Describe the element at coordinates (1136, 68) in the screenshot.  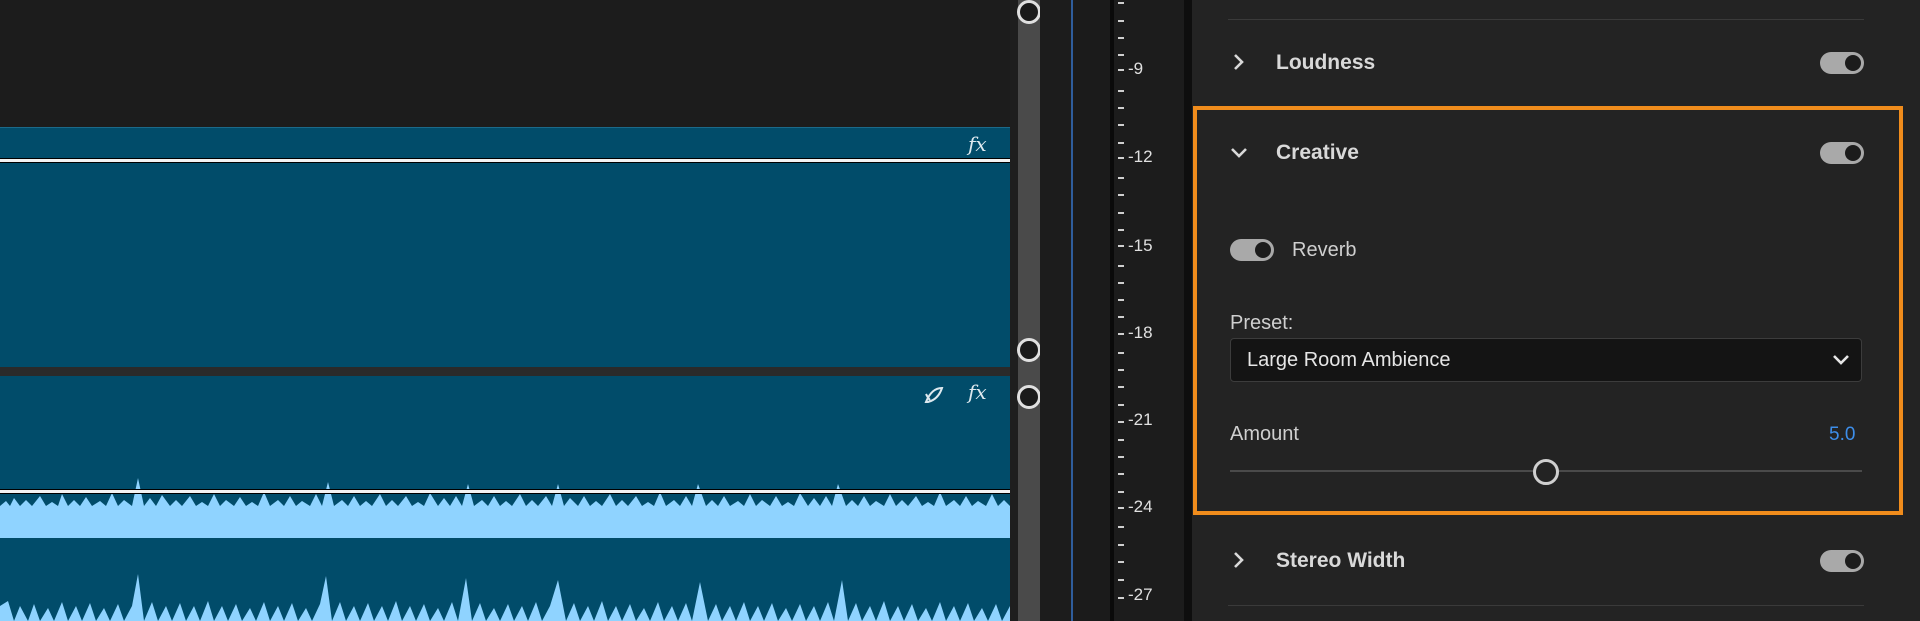
I see `meter-tick-label: -9` at that location.